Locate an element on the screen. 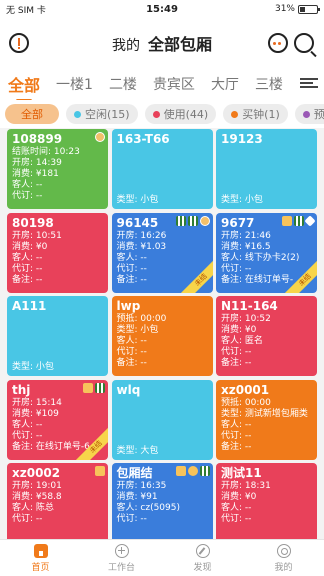 This screenshot has width=324, height=576. room-info-line: 开房: 10:52 is located at coordinates (246, 319).